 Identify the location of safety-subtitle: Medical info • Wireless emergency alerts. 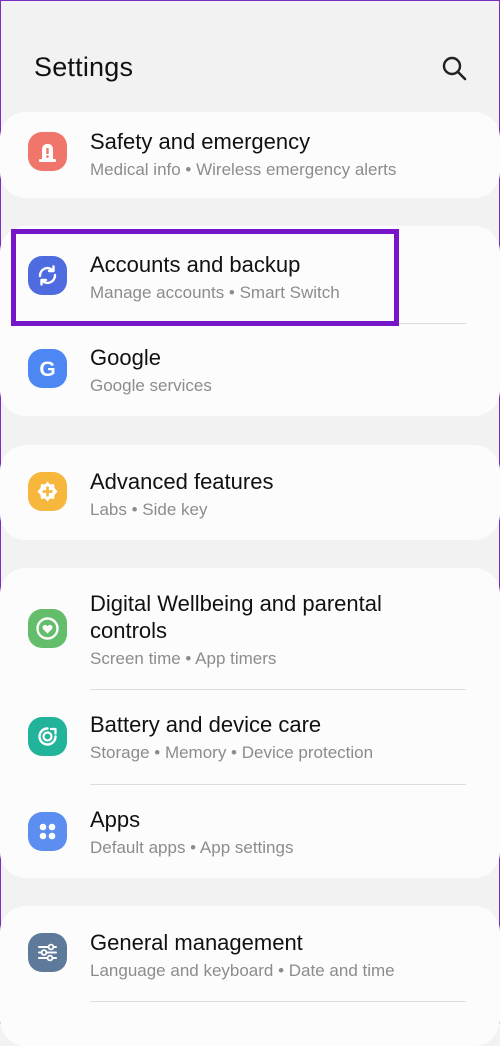
(243, 169).